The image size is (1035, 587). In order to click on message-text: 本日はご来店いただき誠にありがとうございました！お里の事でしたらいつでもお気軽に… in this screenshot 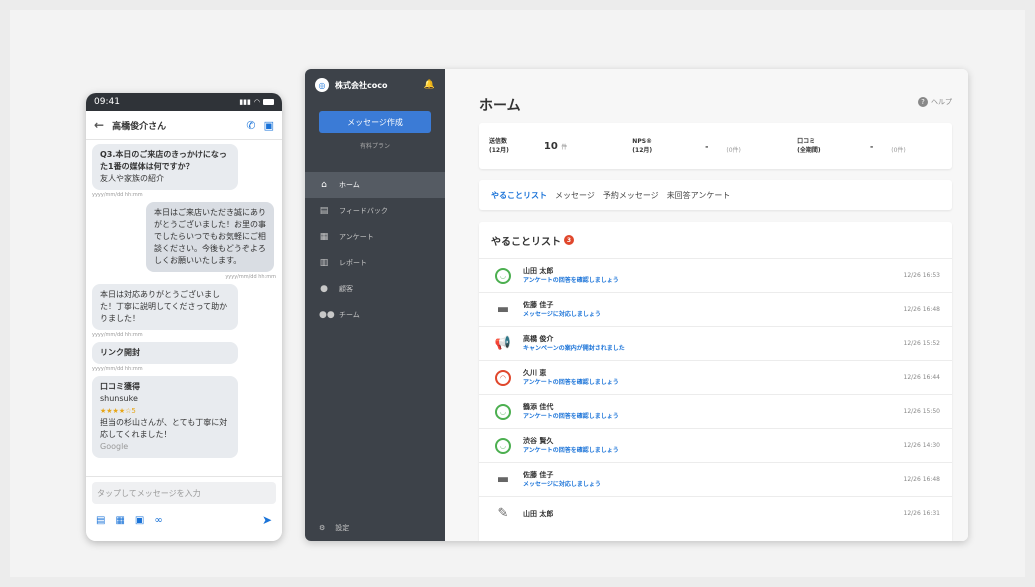, I will do `click(210, 236)`.